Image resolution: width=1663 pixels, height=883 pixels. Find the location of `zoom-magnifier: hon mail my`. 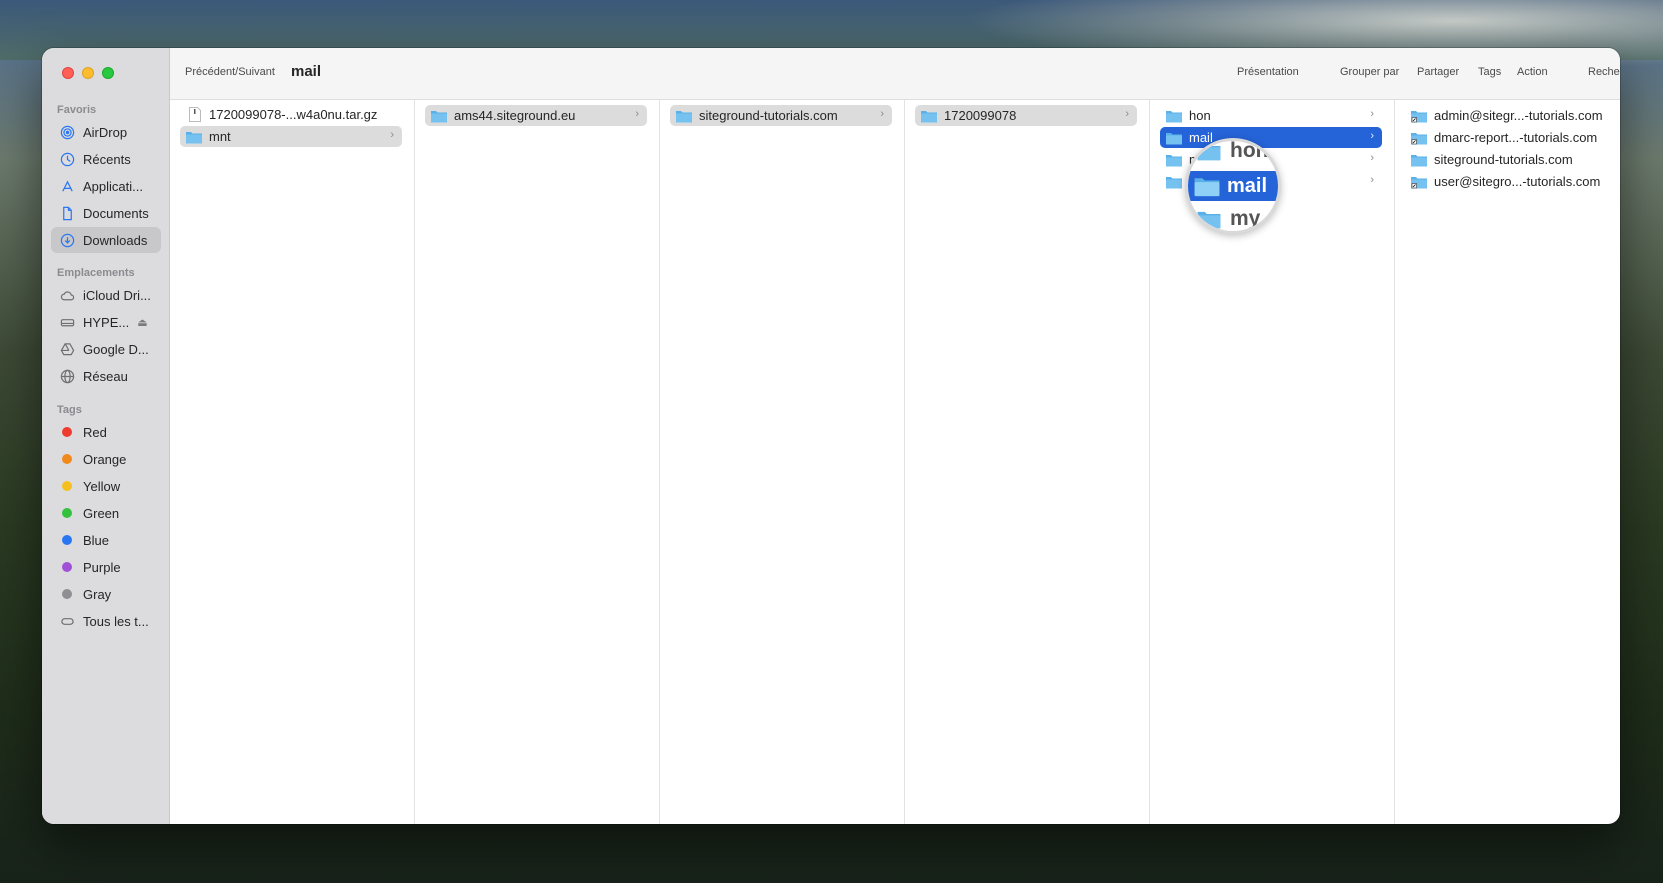

zoom-magnifier: hon mail my is located at coordinates (1233, 186).